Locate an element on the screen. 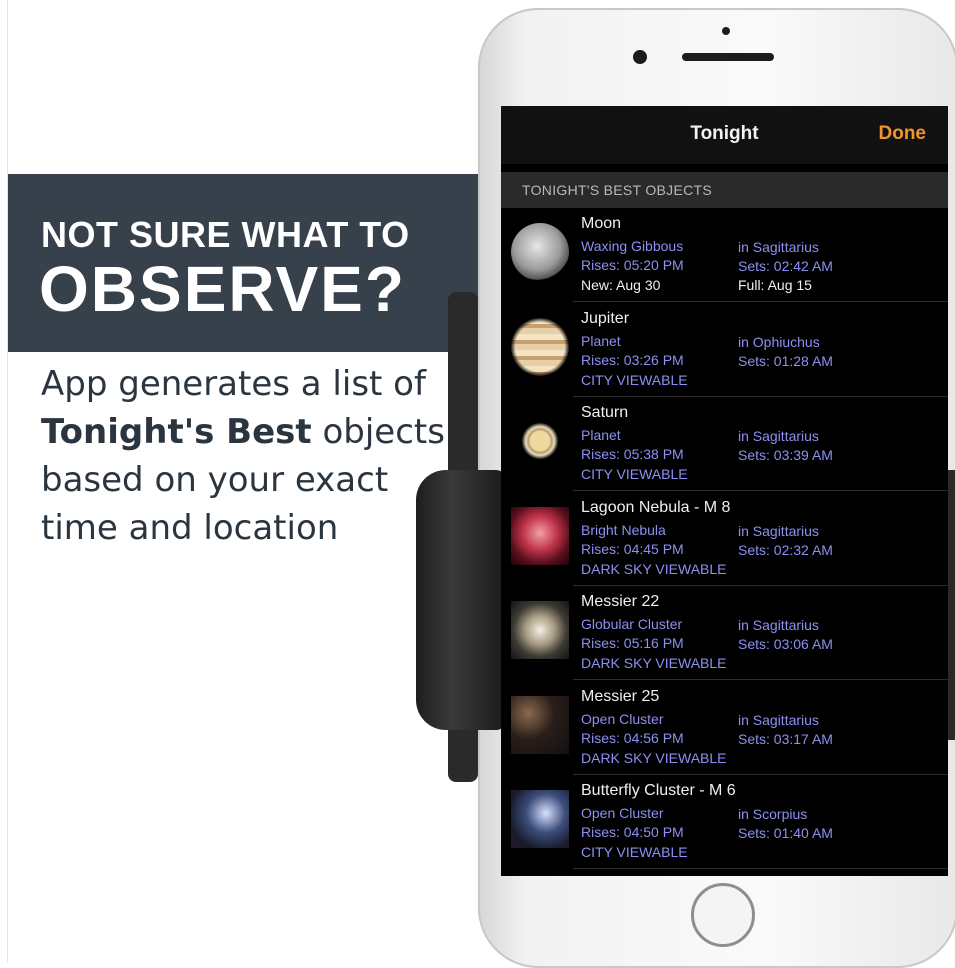  object-name: Lagoon Nebula - M 8 is located at coordinates (656, 507).